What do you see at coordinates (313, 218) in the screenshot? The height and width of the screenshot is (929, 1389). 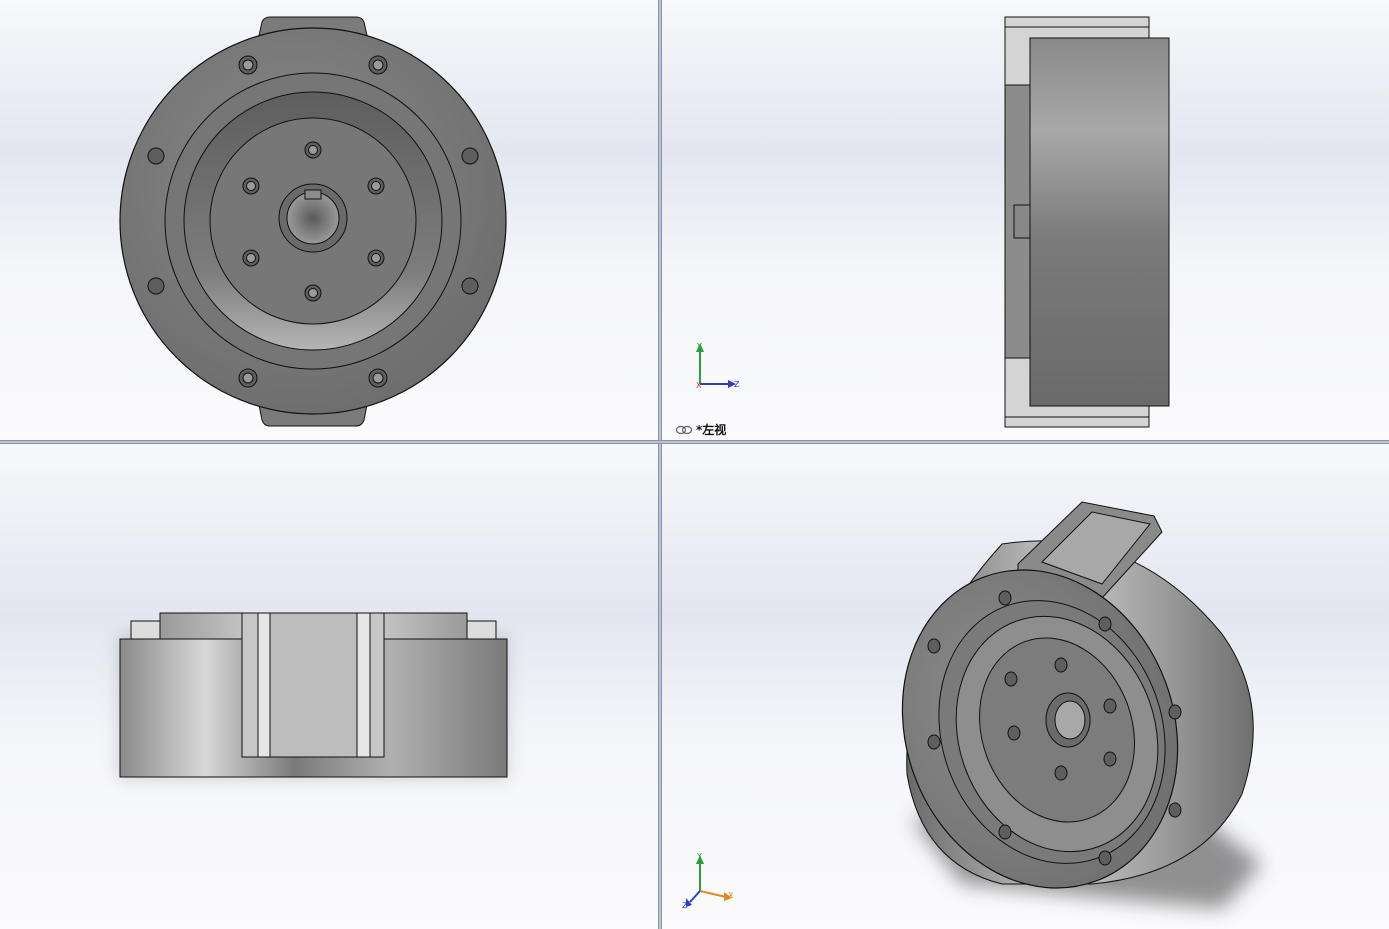 I see `bore` at bounding box center [313, 218].